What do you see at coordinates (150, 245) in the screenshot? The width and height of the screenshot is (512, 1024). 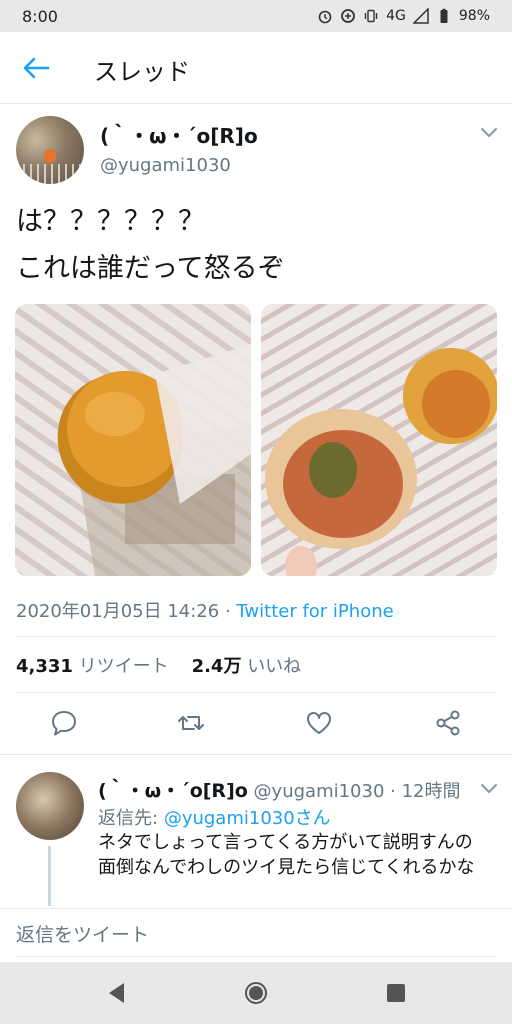 I see `tweet-text: は？？？？？？ これは誰だって怒るぞ` at bounding box center [150, 245].